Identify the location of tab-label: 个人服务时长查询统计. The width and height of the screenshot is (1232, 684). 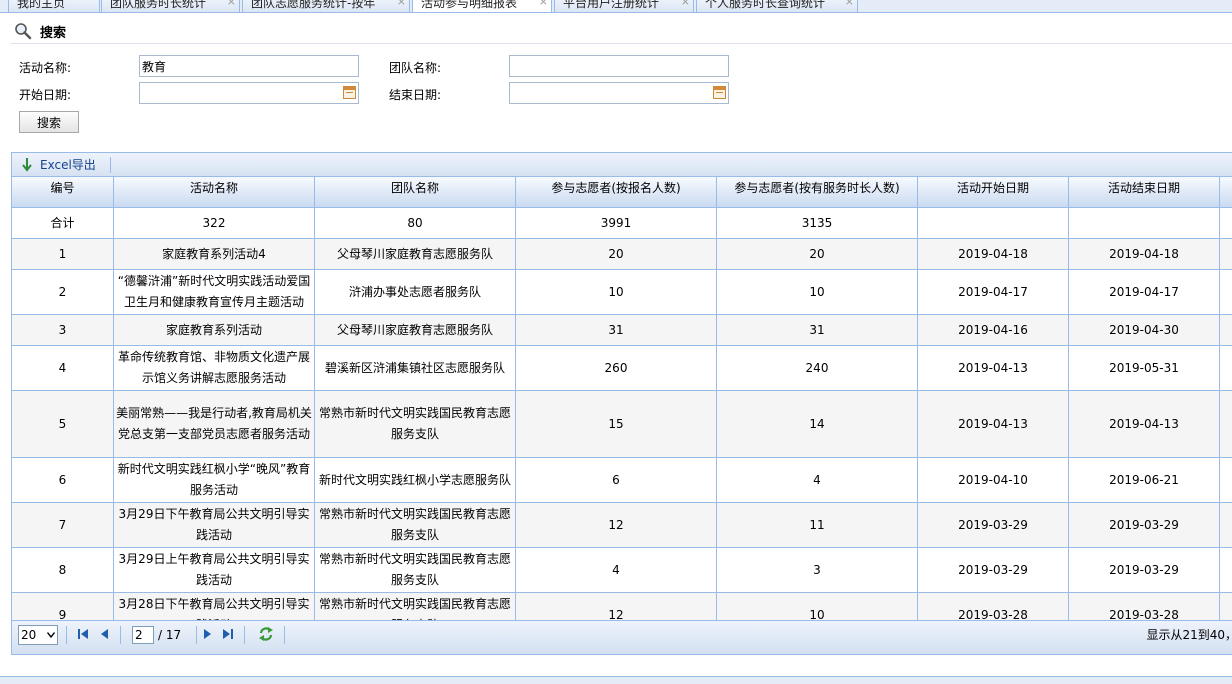
(765, 5).